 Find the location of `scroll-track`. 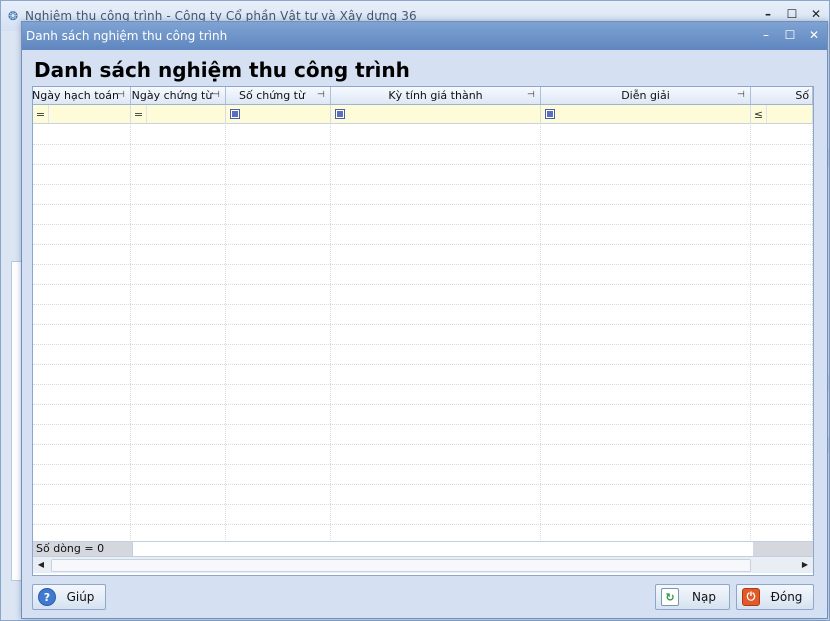

scroll-track is located at coordinates (423, 565).